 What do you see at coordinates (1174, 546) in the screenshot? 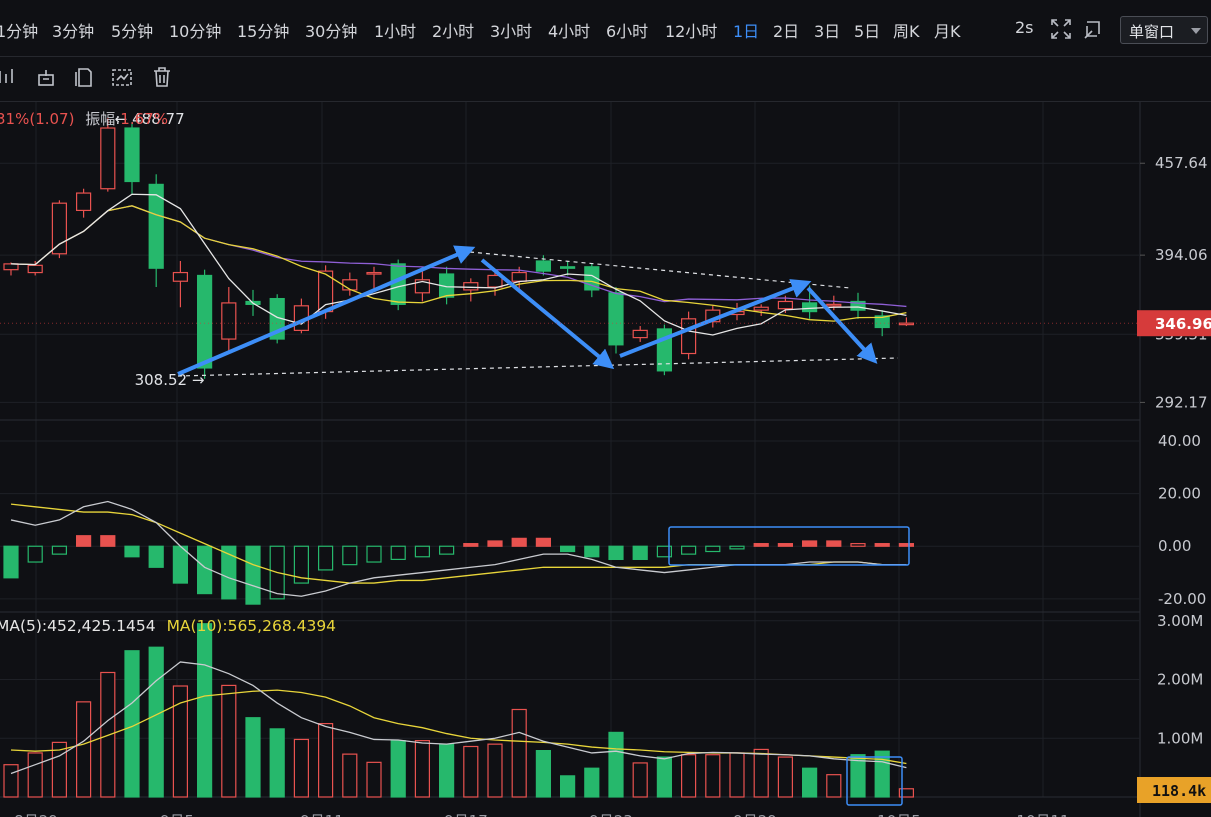
I see `macd-axis-label-2: 0.00` at bounding box center [1174, 546].